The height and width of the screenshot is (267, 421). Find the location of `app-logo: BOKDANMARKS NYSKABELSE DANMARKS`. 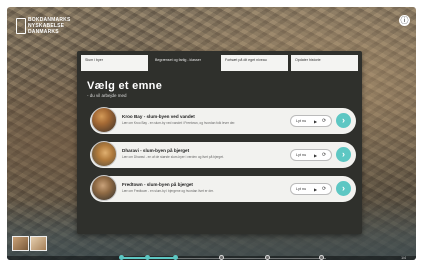

app-logo: BOKDANMARKS NYSKABELSE DANMARKS is located at coordinates (48, 26).